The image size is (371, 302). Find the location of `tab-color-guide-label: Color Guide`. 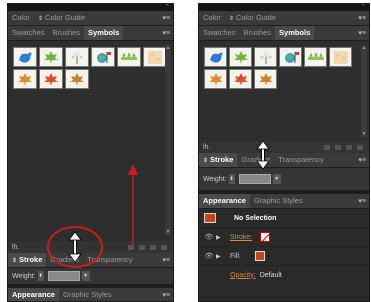

tab-color-guide-label: Color Guide is located at coordinates (255, 17).